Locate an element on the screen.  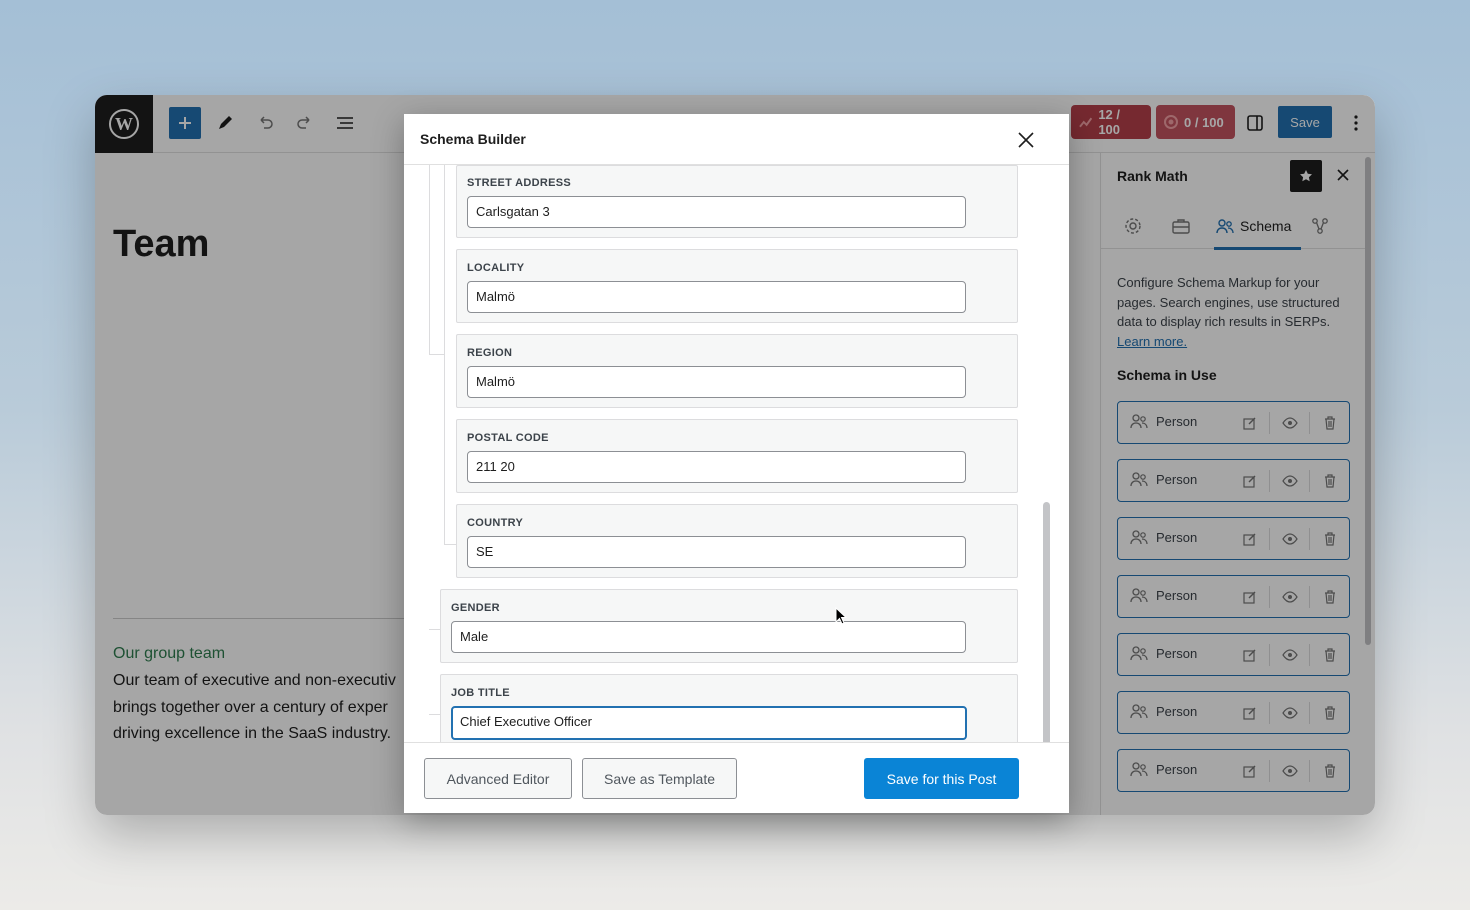
postal-code-input: 211 20 is located at coordinates (716, 467).